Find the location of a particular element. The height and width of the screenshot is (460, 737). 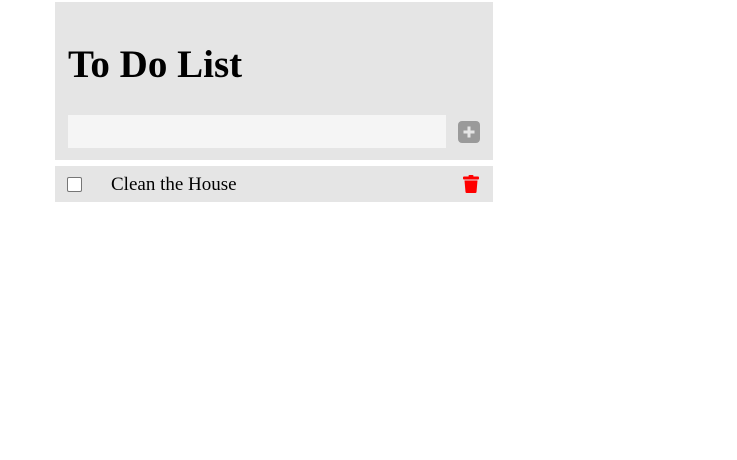

trash-icon is located at coordinates (471, 186).